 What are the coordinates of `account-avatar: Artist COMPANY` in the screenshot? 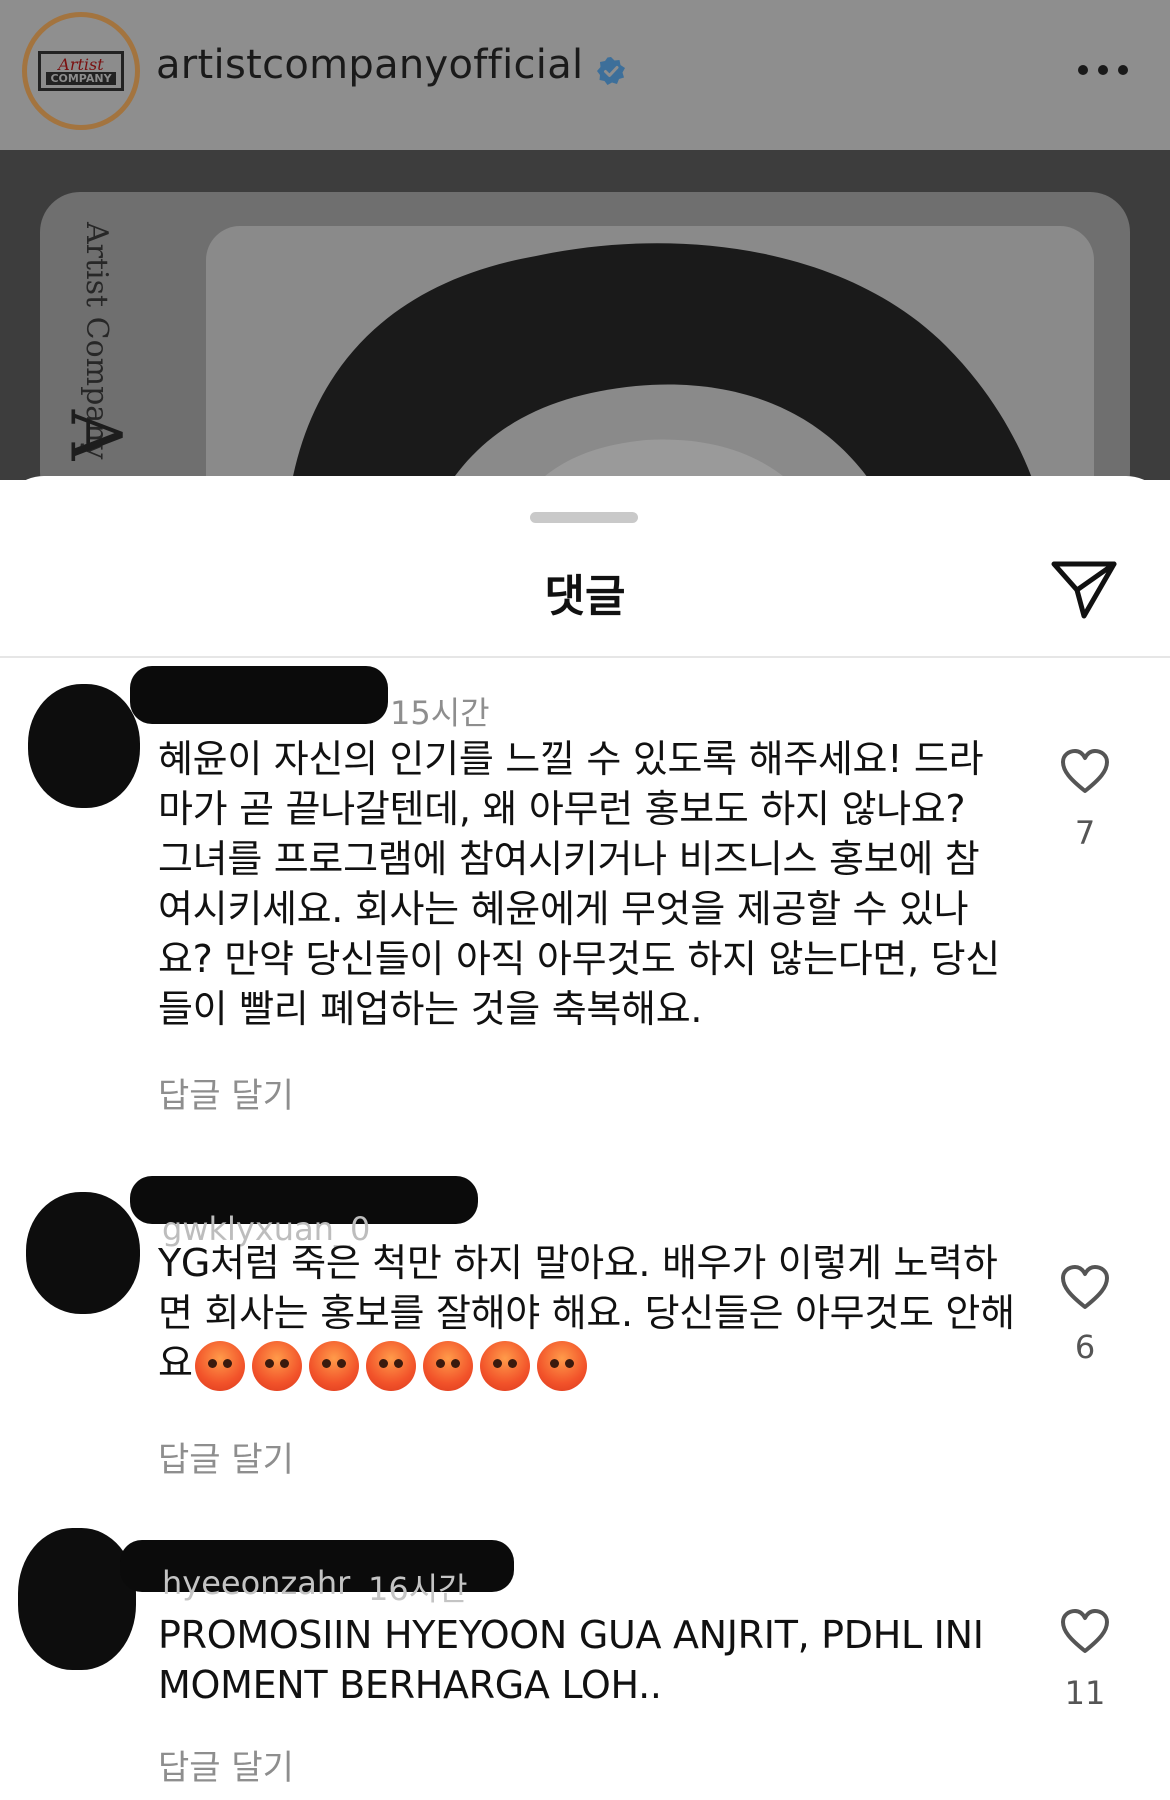 It's located at (81, 71).